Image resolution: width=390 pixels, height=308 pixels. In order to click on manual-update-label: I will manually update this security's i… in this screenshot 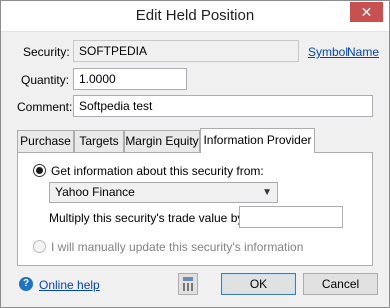, I will do `click(177, 247)`.